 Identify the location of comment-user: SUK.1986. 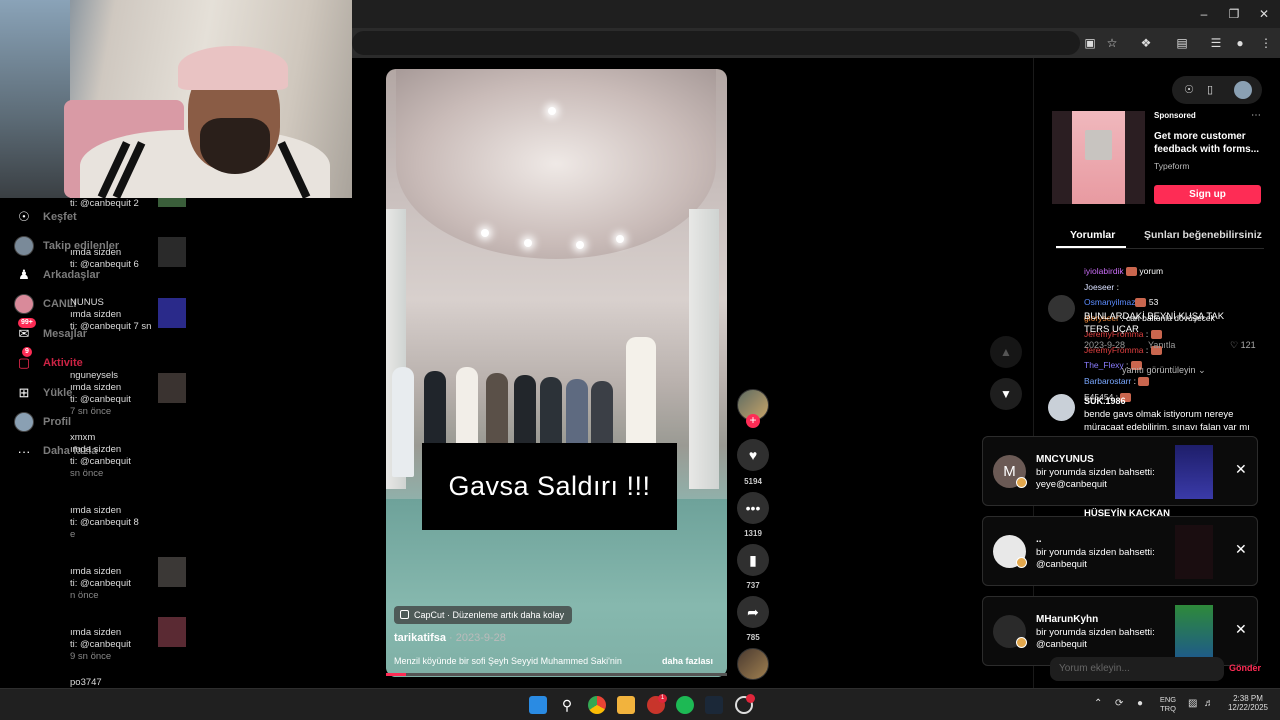
(1105, 401).